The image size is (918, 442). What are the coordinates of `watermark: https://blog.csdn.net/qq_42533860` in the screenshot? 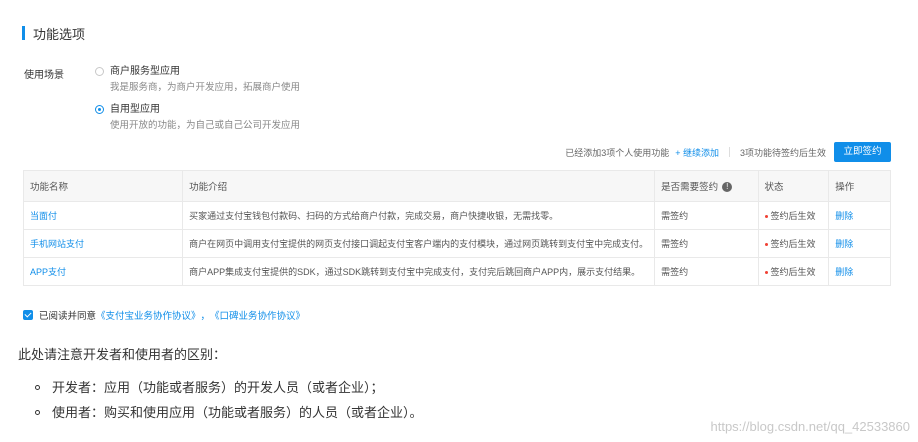 It's located at (810, 426).